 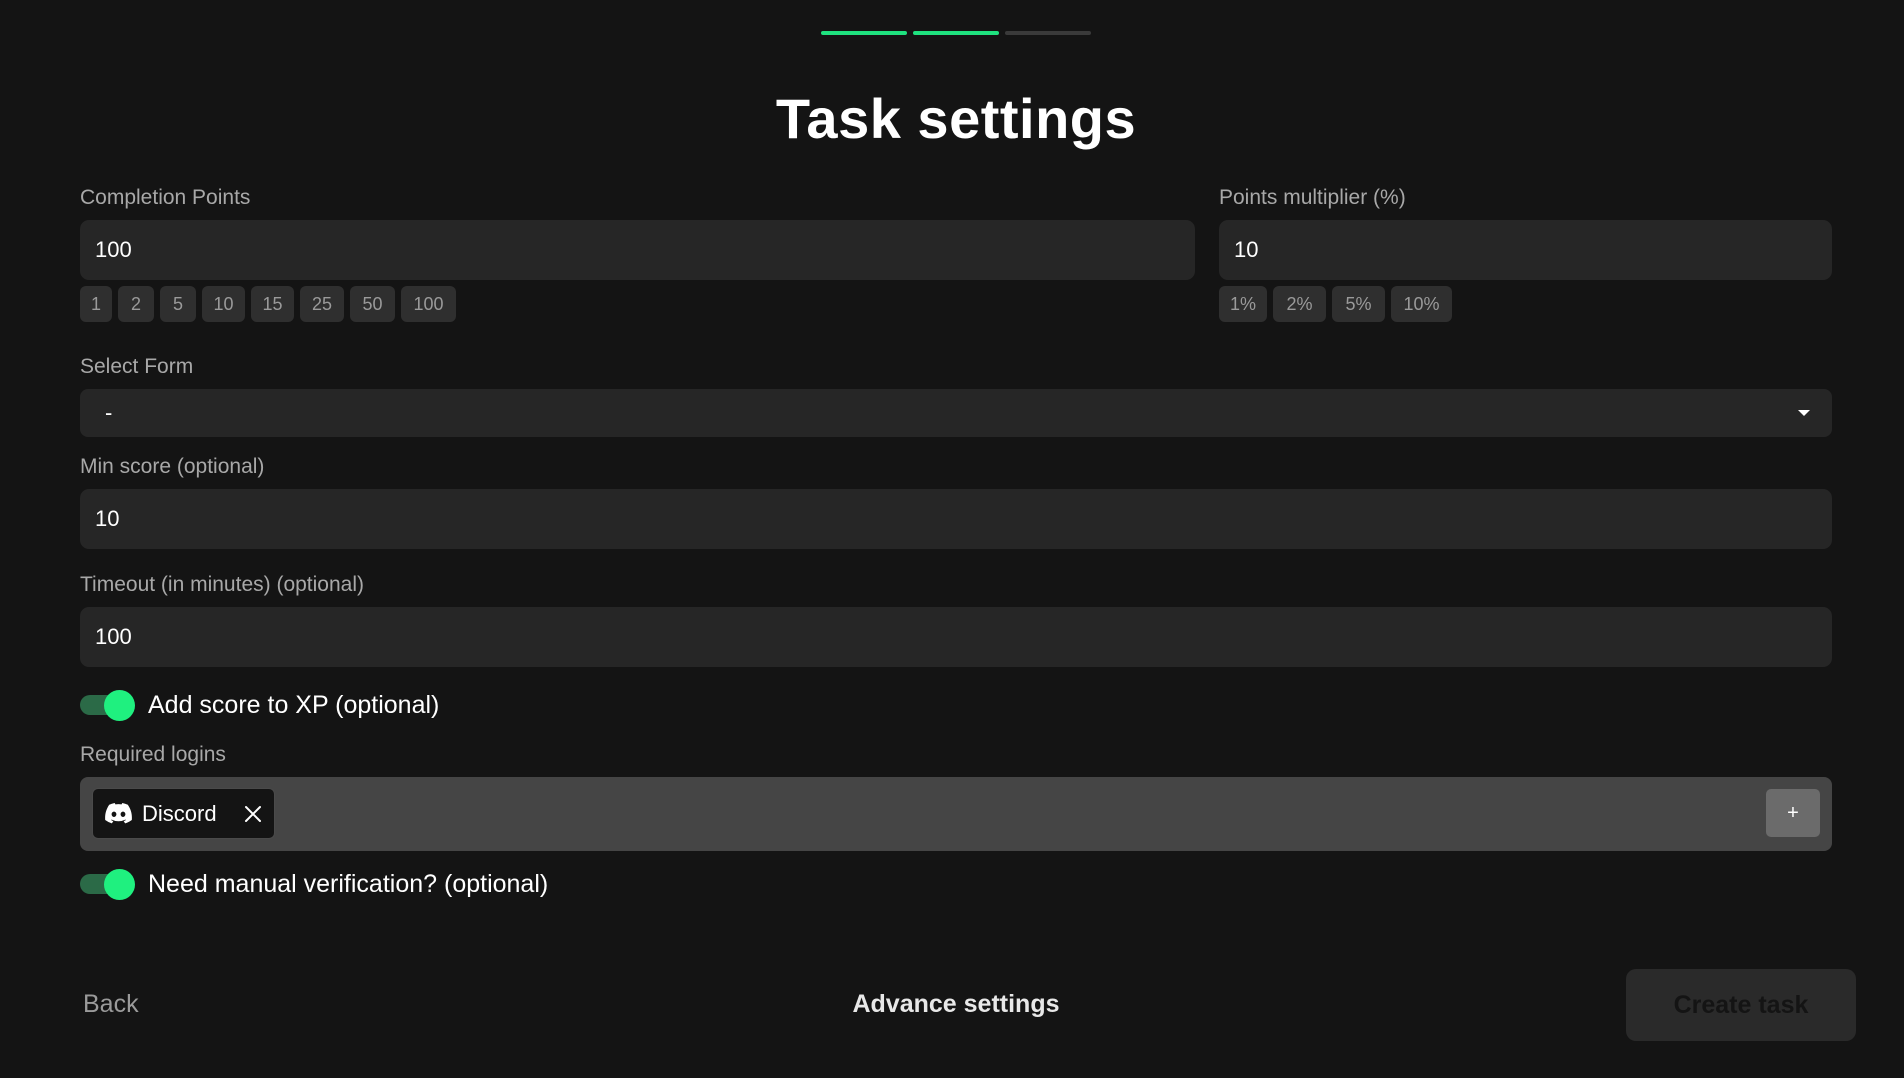 I want to click on add-score-toggle, so click(x=108, y=705).